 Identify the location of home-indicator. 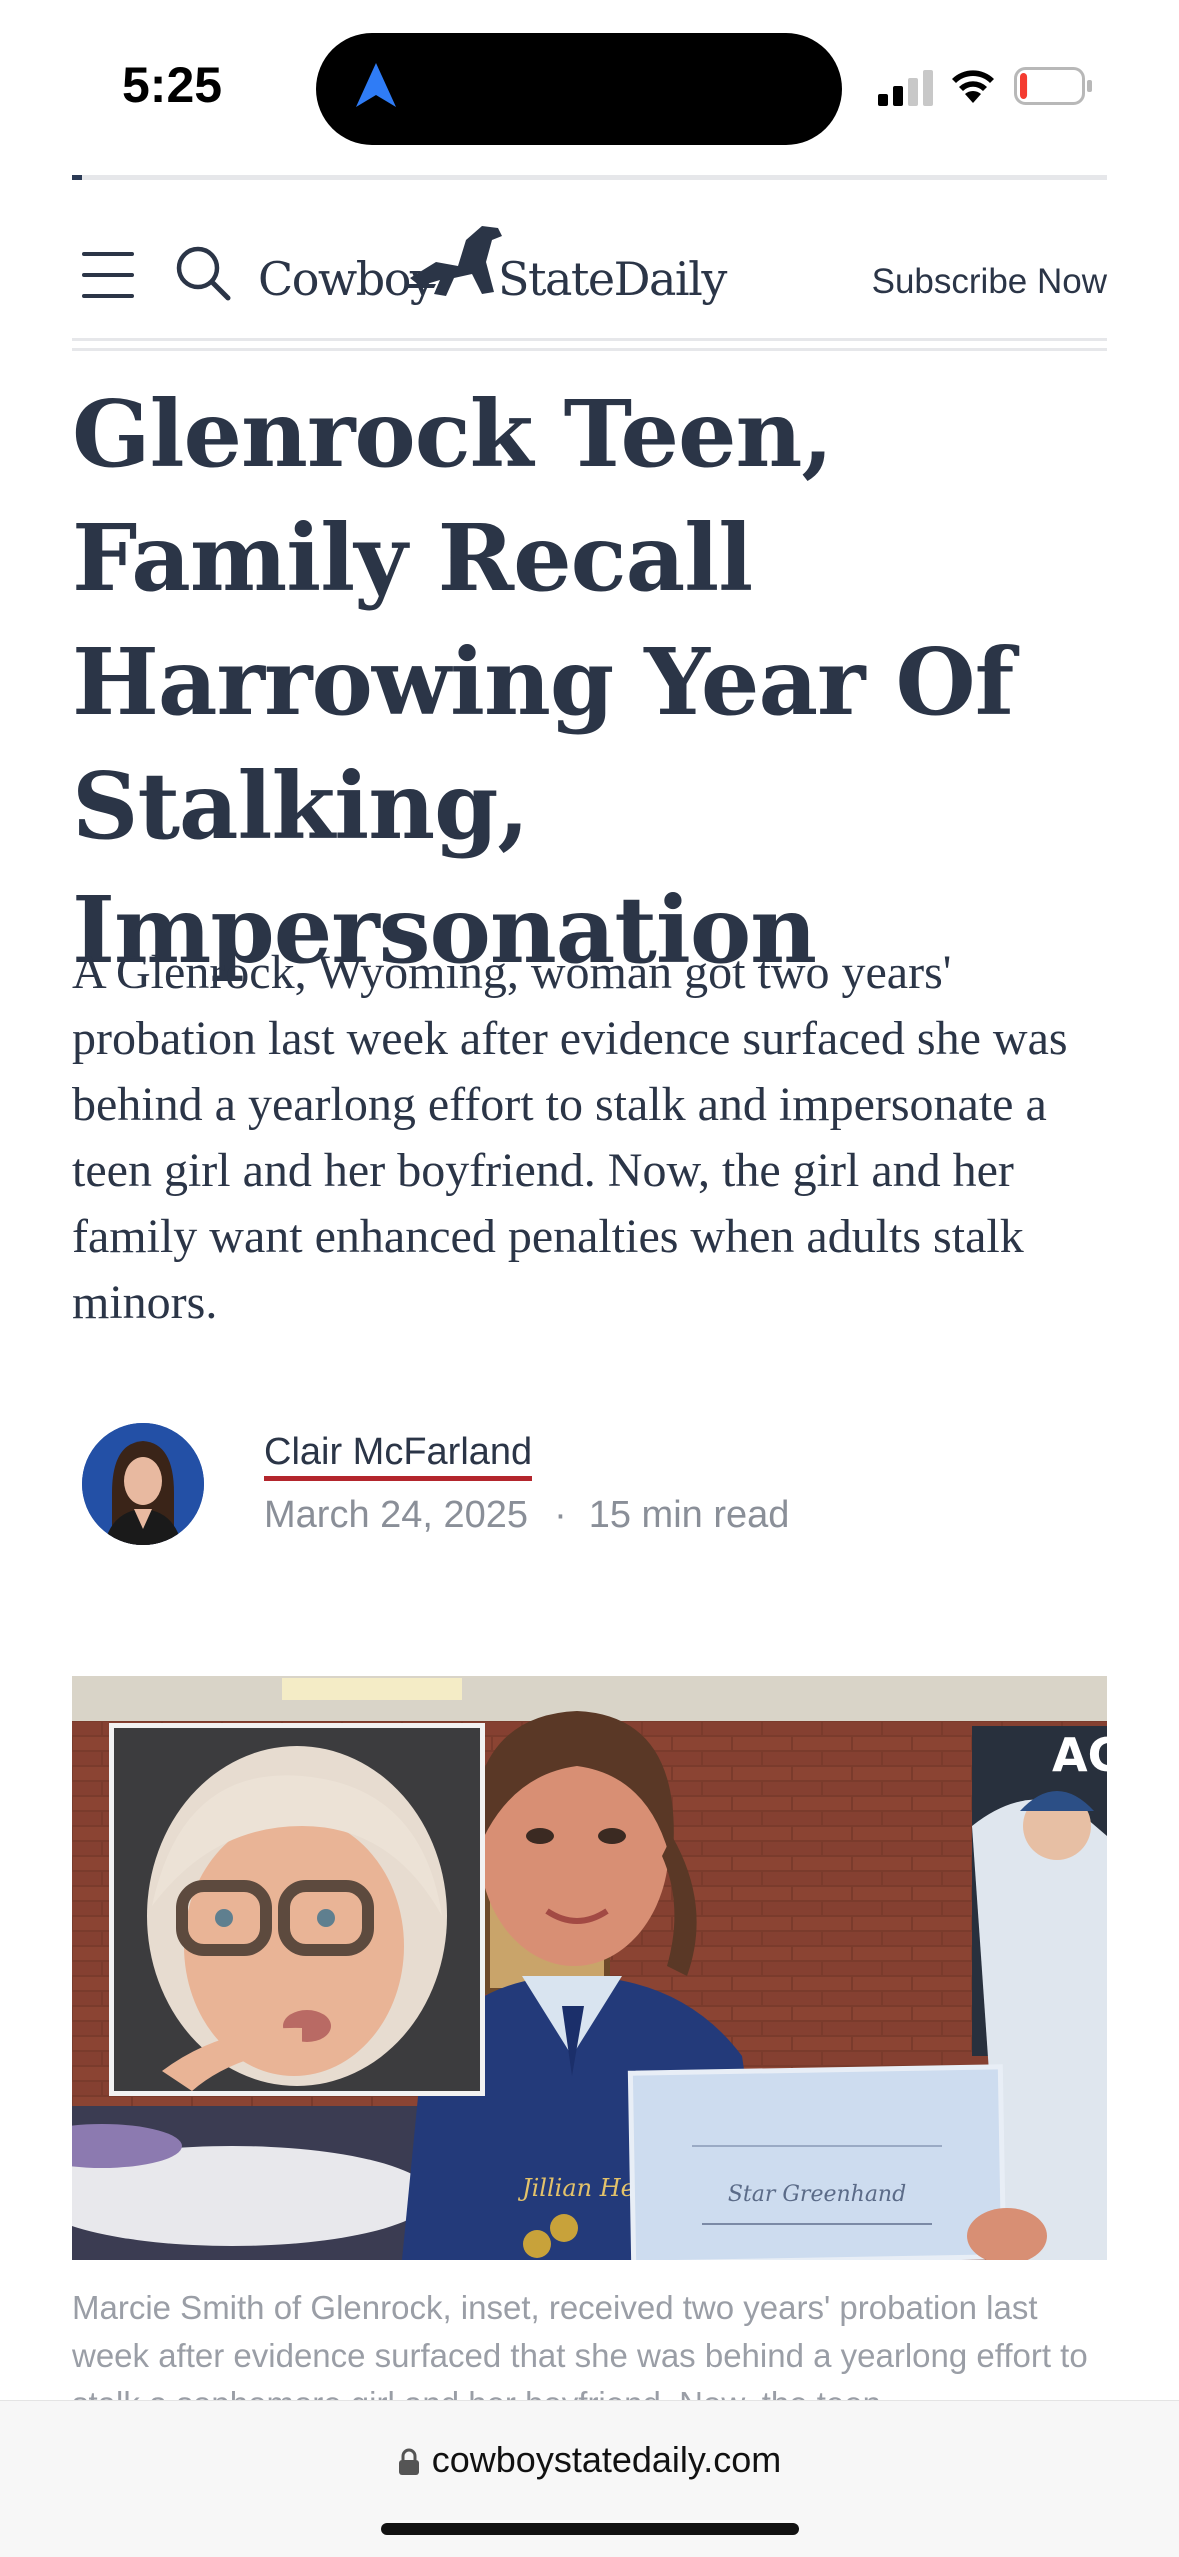
(590, 2529).